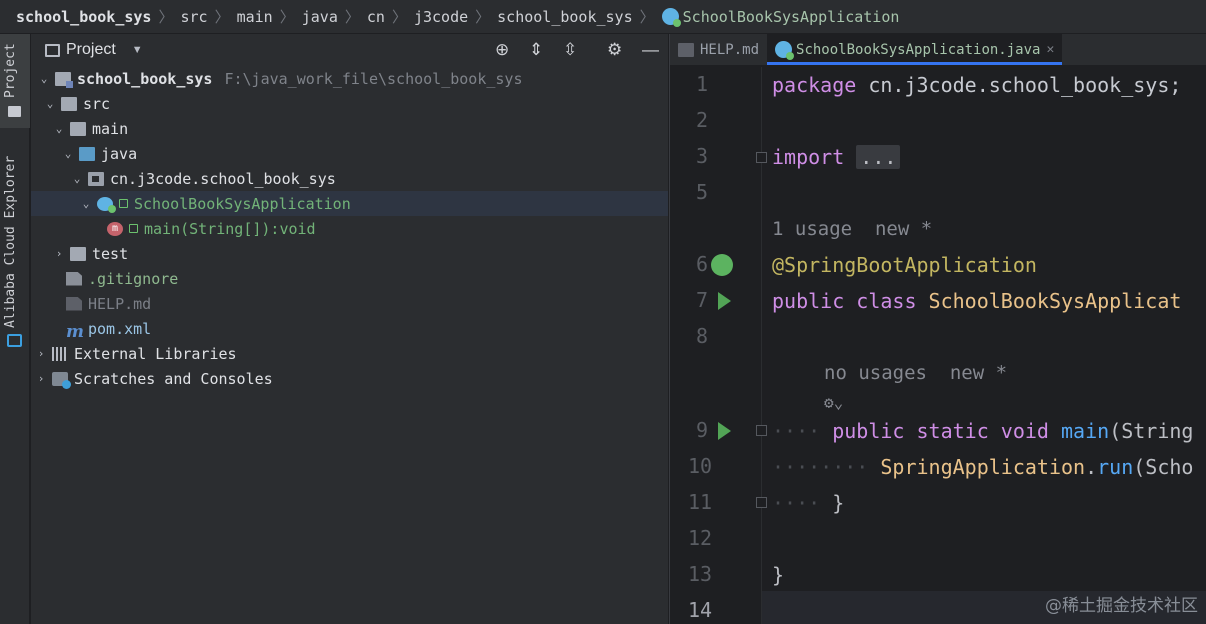  Describe the element at coordinates (1151, 431) in the screenshot. I see `code-text: (String` at that location.